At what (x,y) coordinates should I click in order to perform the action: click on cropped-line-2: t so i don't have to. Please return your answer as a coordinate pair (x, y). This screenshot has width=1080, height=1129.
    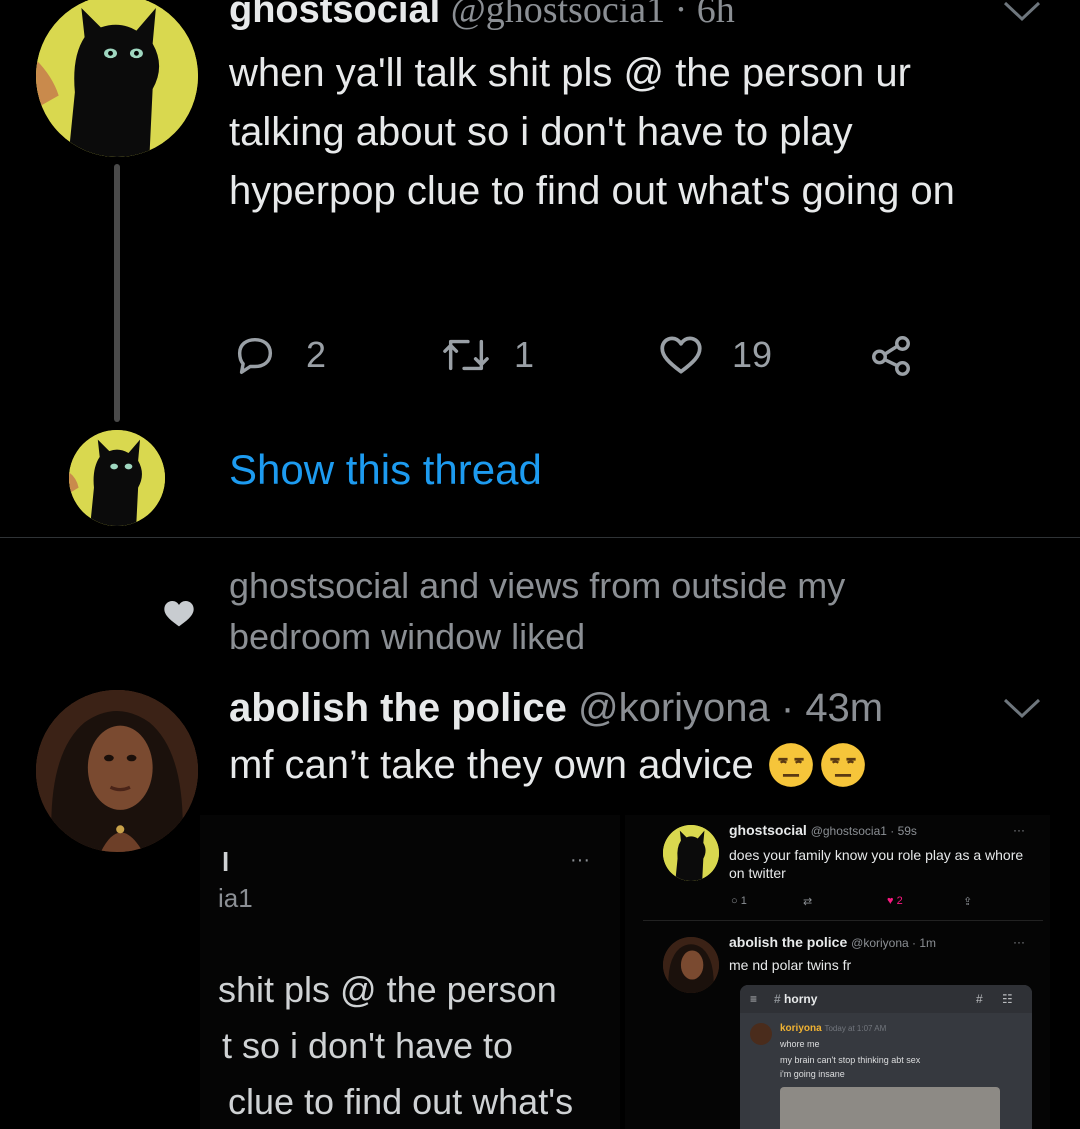
    Looking at the image, I should click on (368, 1045).